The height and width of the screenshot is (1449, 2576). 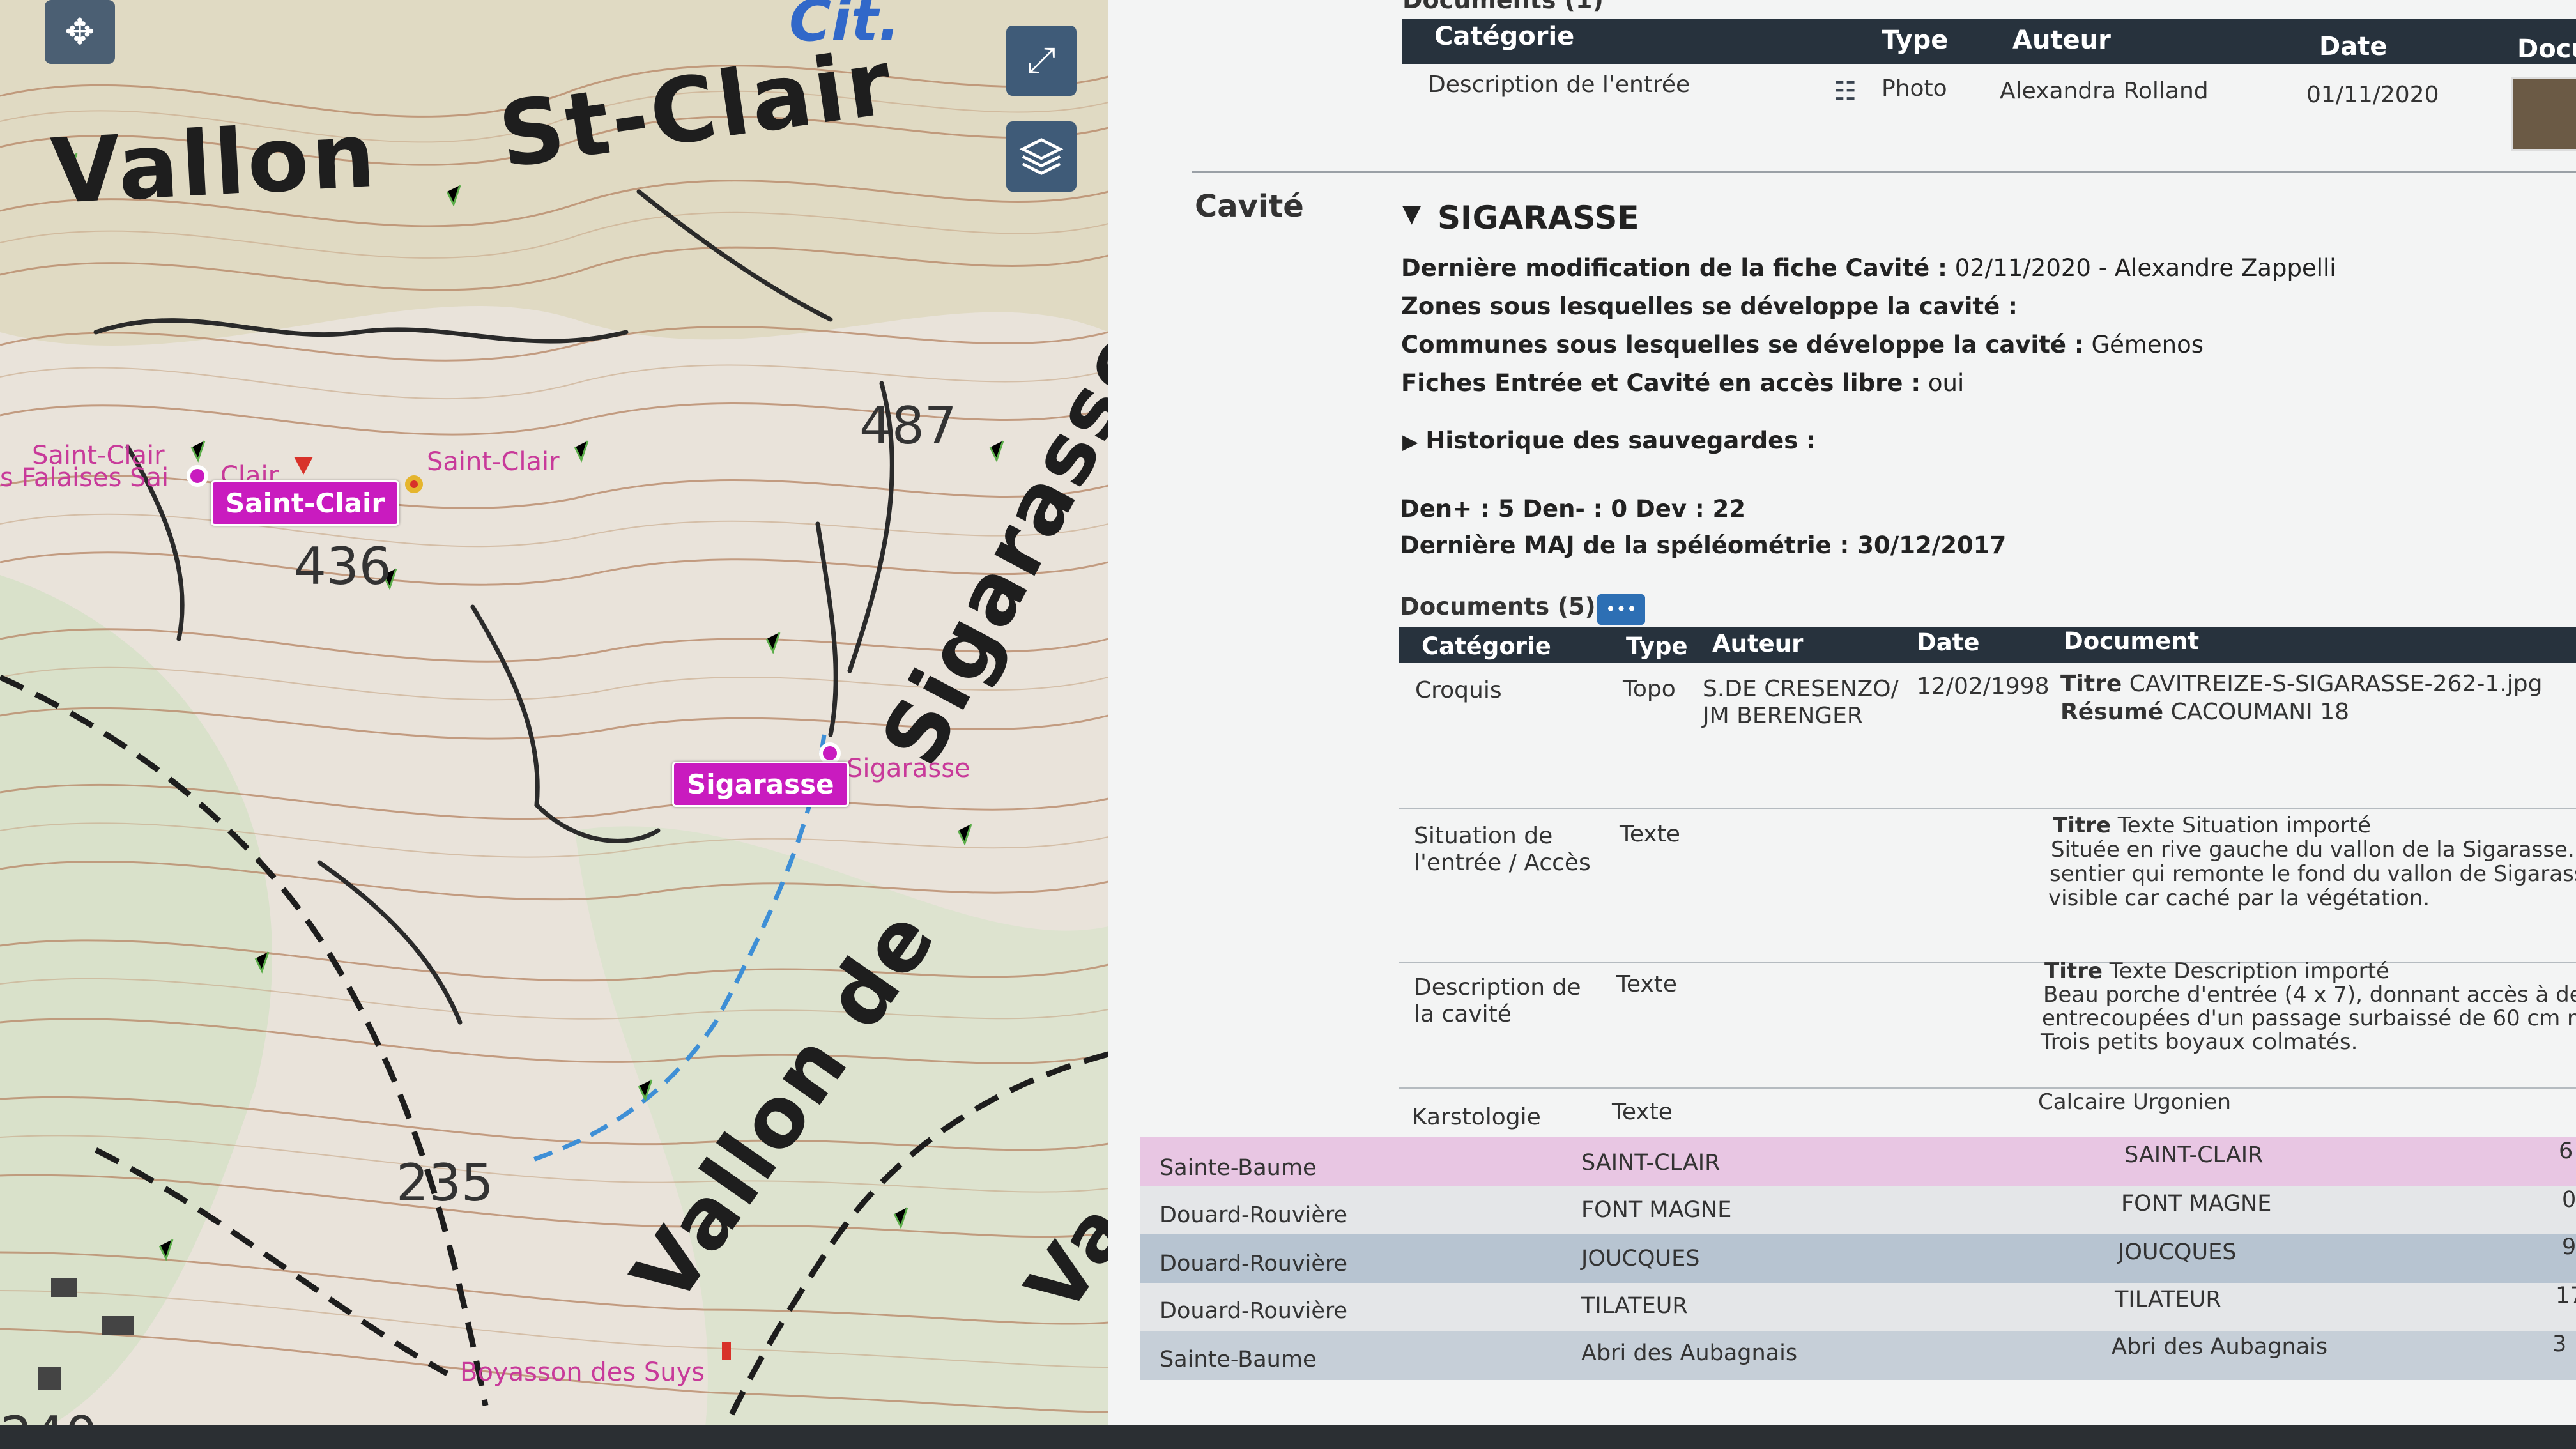 I want to click on list-item-name-2: JOUCQUES, so click(x=2177, y=1252).